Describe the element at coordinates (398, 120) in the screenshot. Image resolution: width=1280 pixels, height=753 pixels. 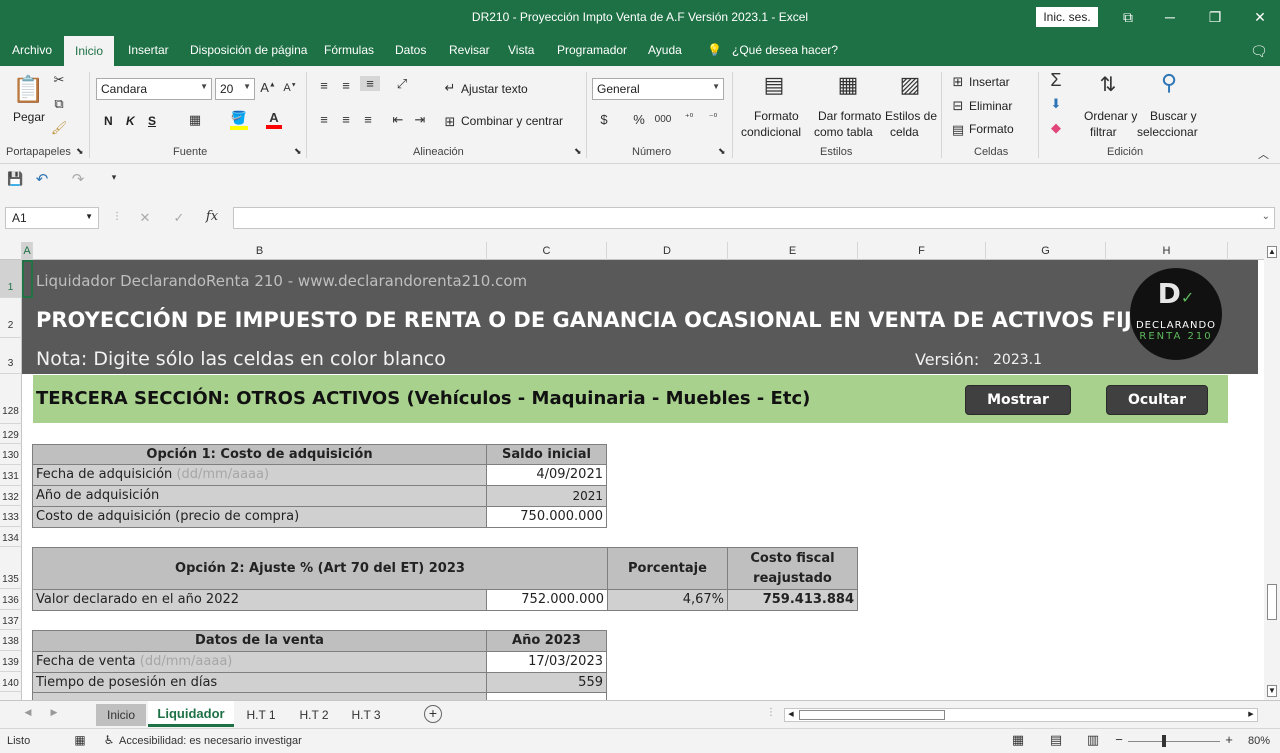
I see `decrease-indent-icon: ⇤` at that location.